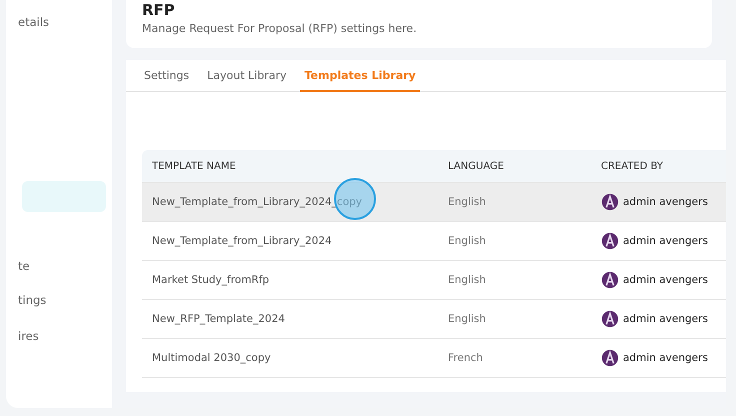 The height and width of the screenshot is (416, 736). Describe the element at coordinates (434, 241) in the screenshot. I see `table-row: New_Template_from_Library_2024 English admin avengers` at that location.